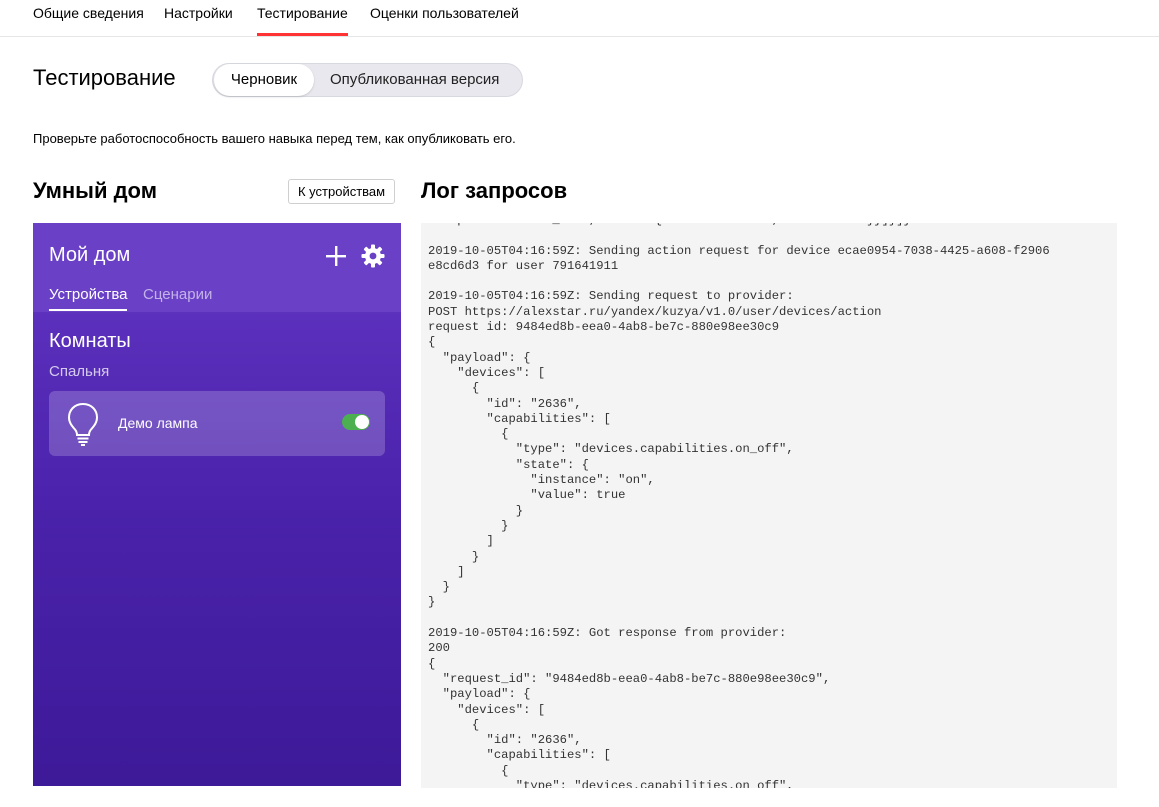  What do you see at coordinates (198, 13) in the screenshot?
I see `tab-settings: Настройки` at bounding box center [198, 13].